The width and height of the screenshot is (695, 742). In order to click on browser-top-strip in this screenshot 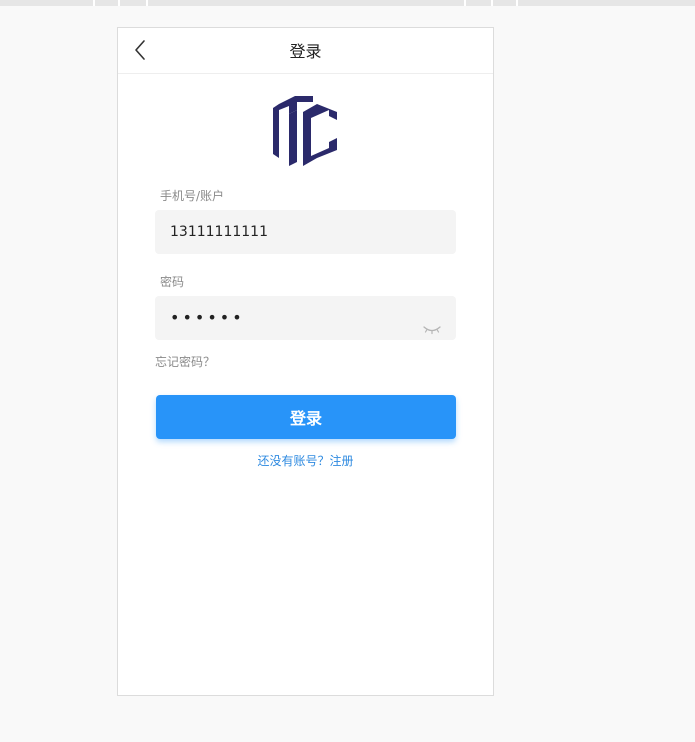, I will do `click(347, 3)`.